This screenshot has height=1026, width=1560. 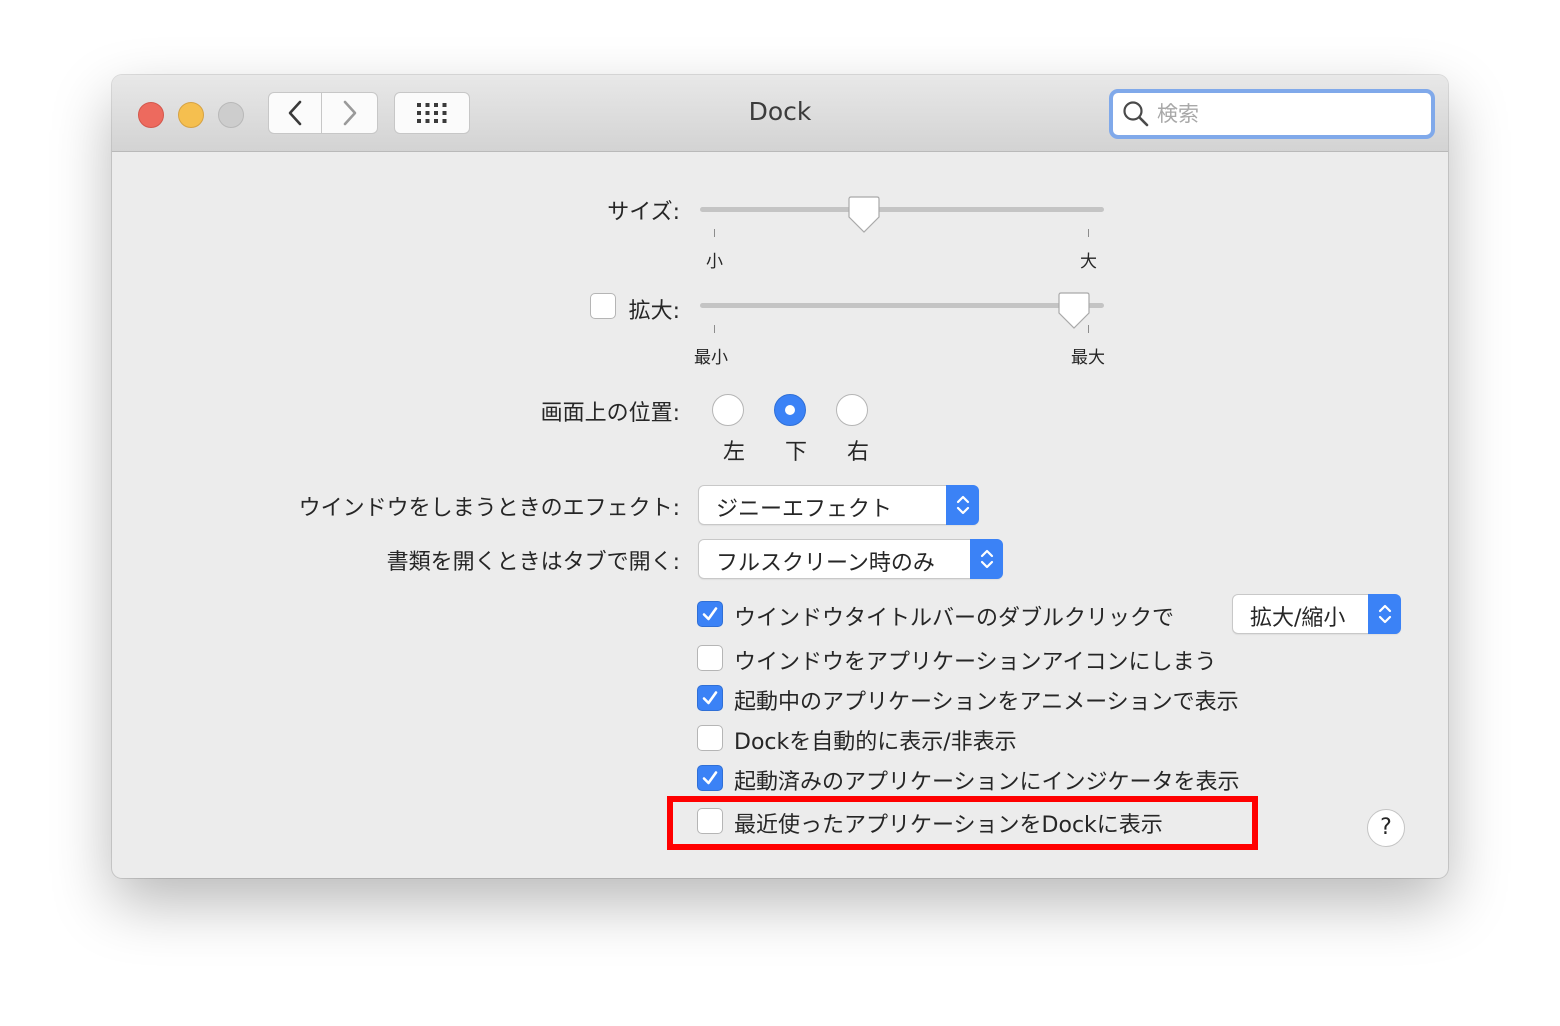 I want to click on prefer-tabs-popup: フルスクリーン時のみ, so click(x=850, y=559).